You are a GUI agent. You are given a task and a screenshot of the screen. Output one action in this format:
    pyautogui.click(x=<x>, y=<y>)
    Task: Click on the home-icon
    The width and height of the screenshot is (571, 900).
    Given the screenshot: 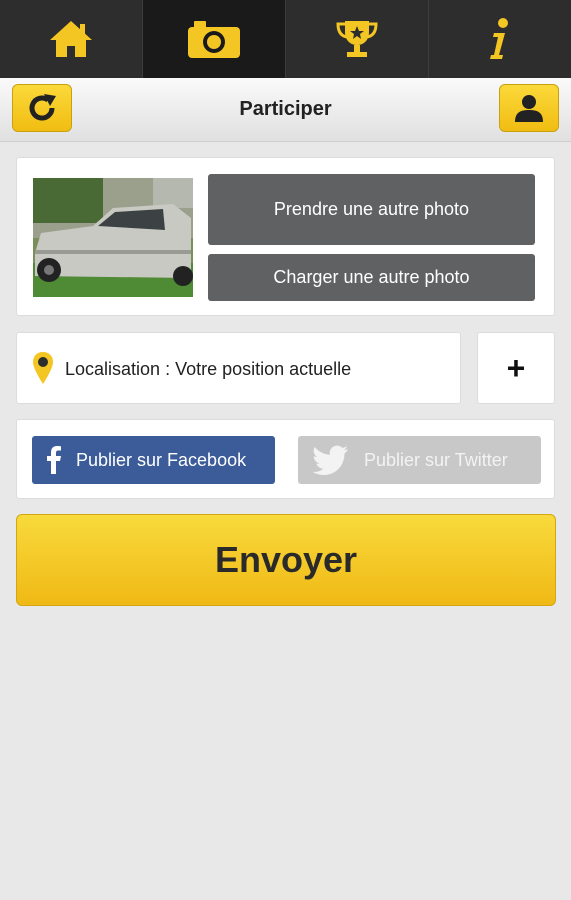 What is the action you would take?
    pyautogui.click(x=71, y=39)
    